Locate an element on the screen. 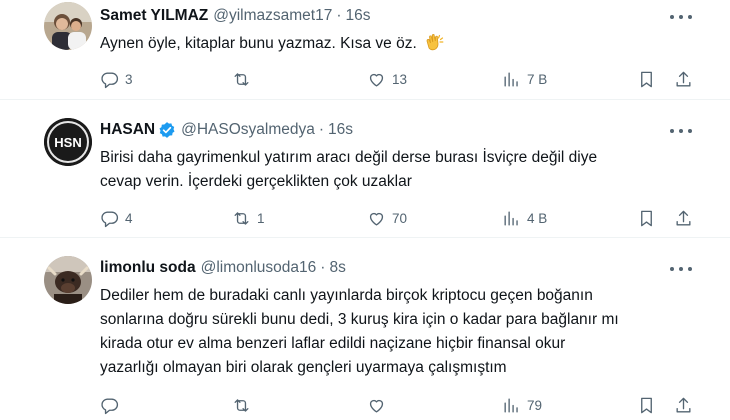  reply-button: 3 is located at coordinates (116, 79).